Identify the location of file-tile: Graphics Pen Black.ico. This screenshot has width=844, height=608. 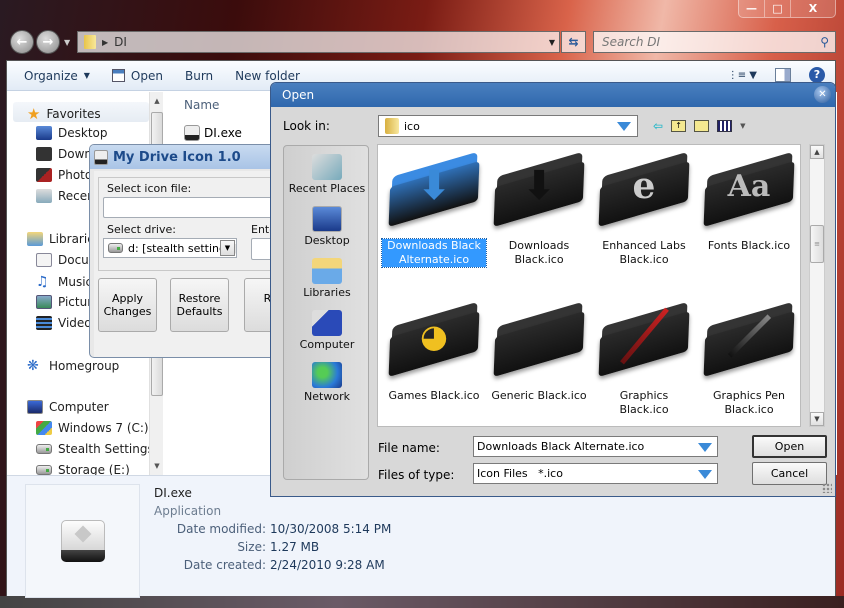
(748, 359).